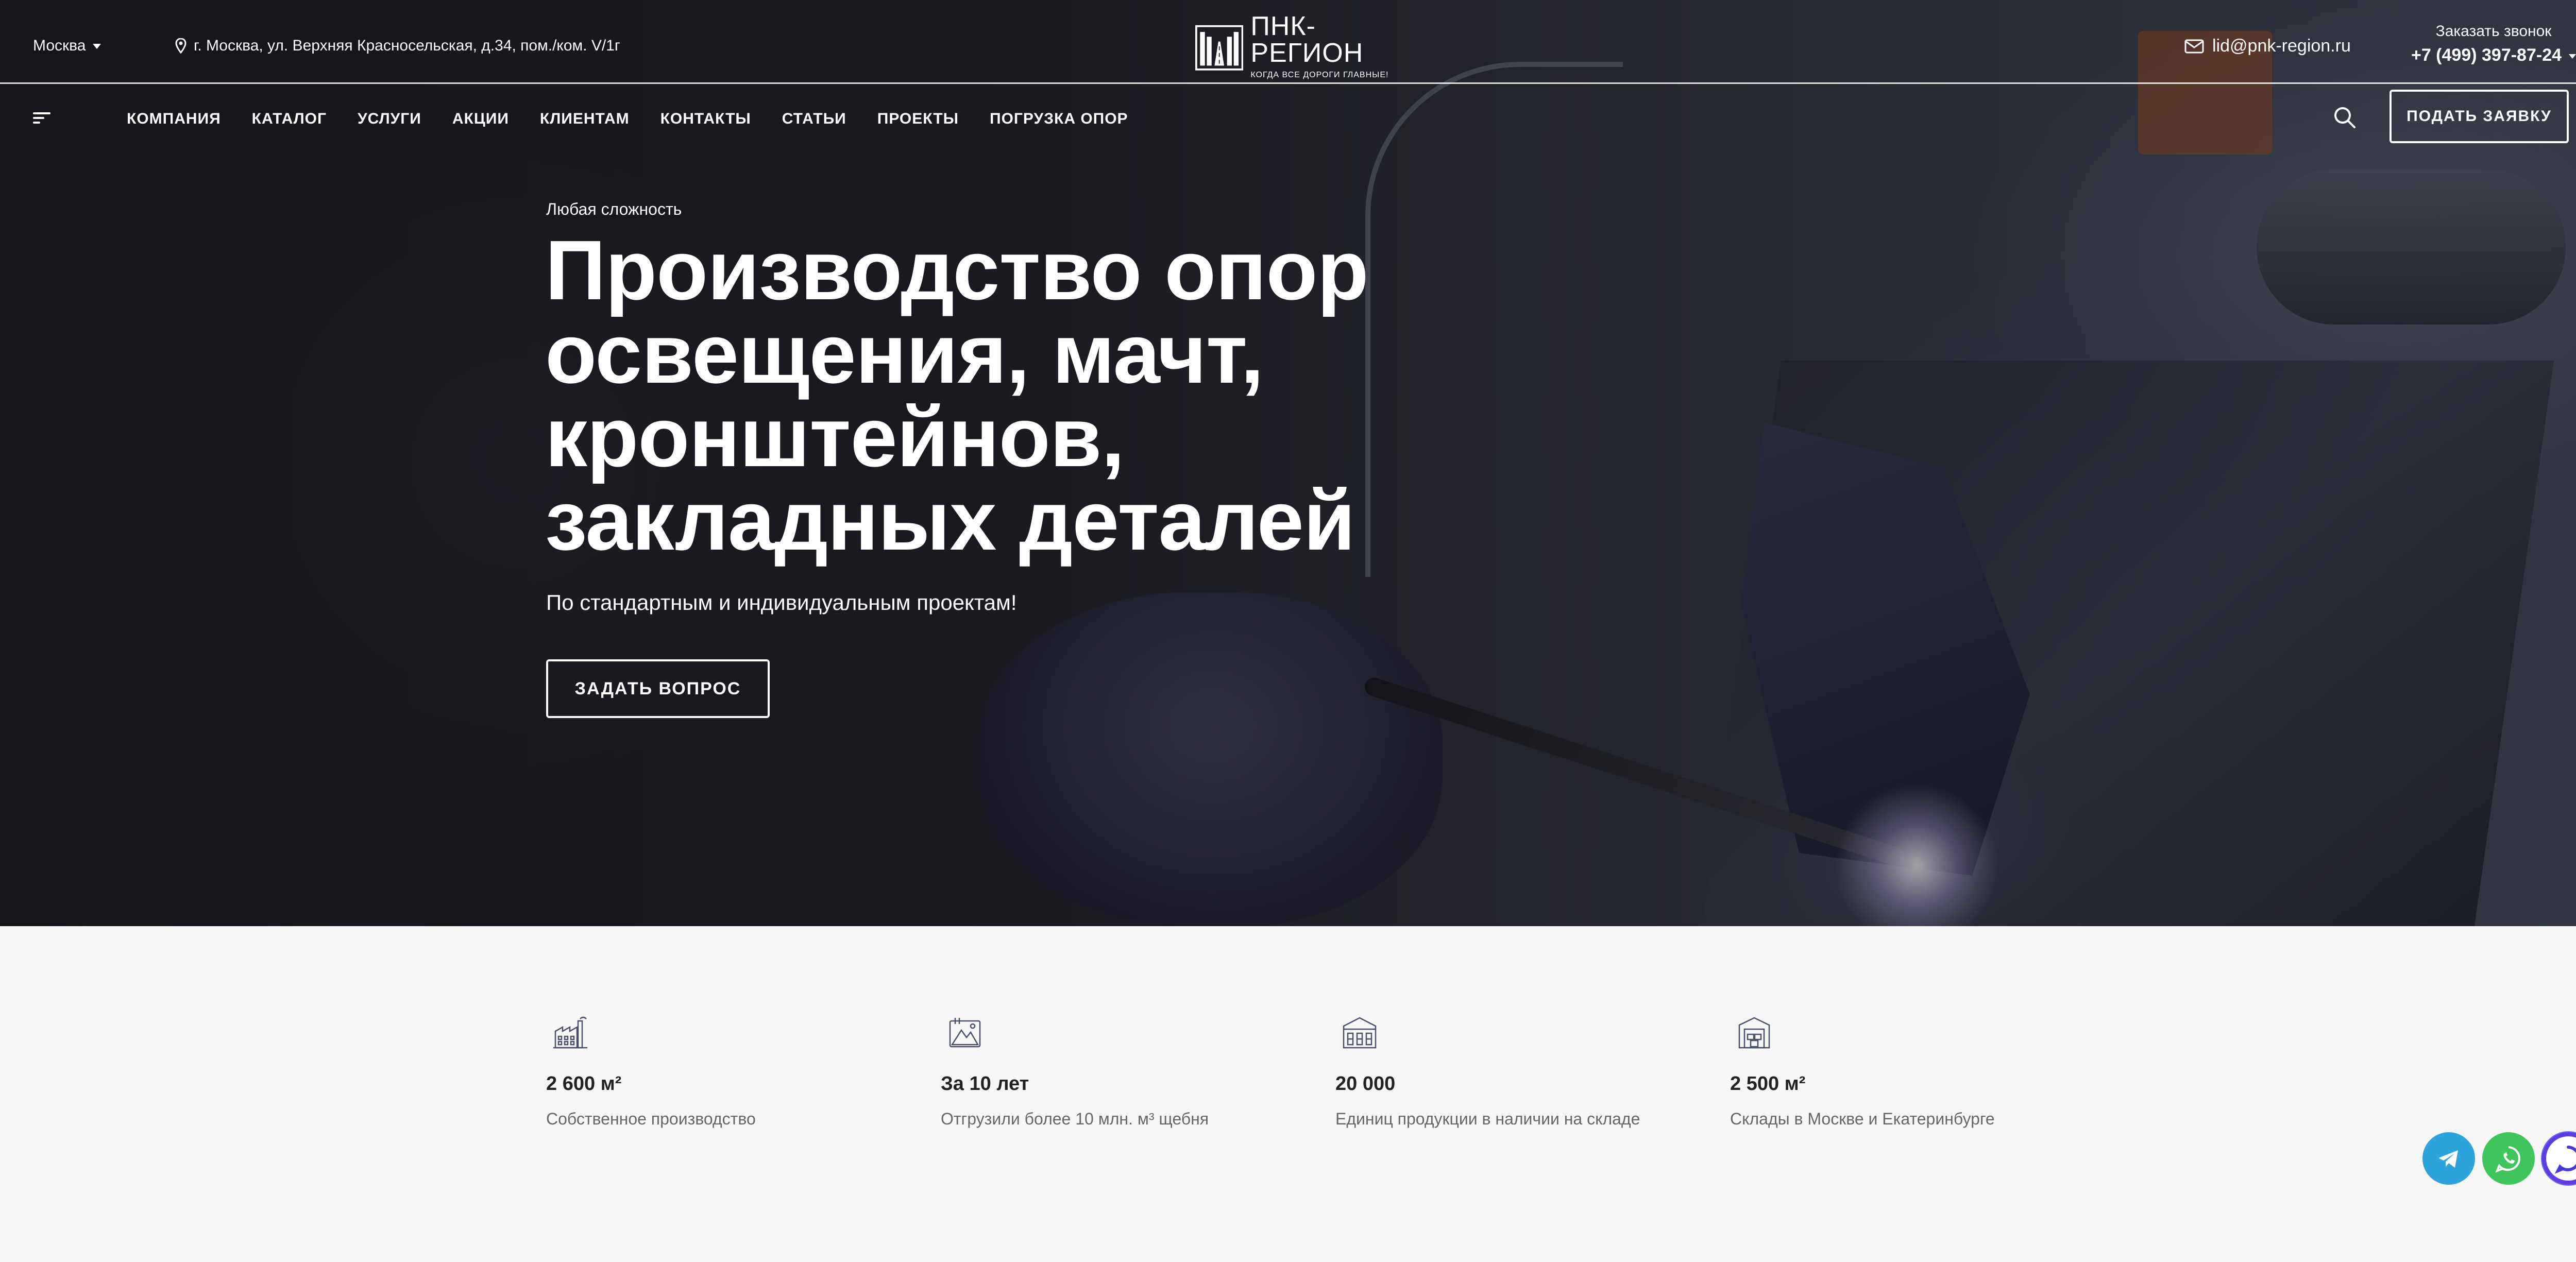 The height and width of the screenshot is (1262, 2576). Describe the element at coordinates (957, 270) in the screenshot. I see `hero-headline-line: Производство опор` at that location.